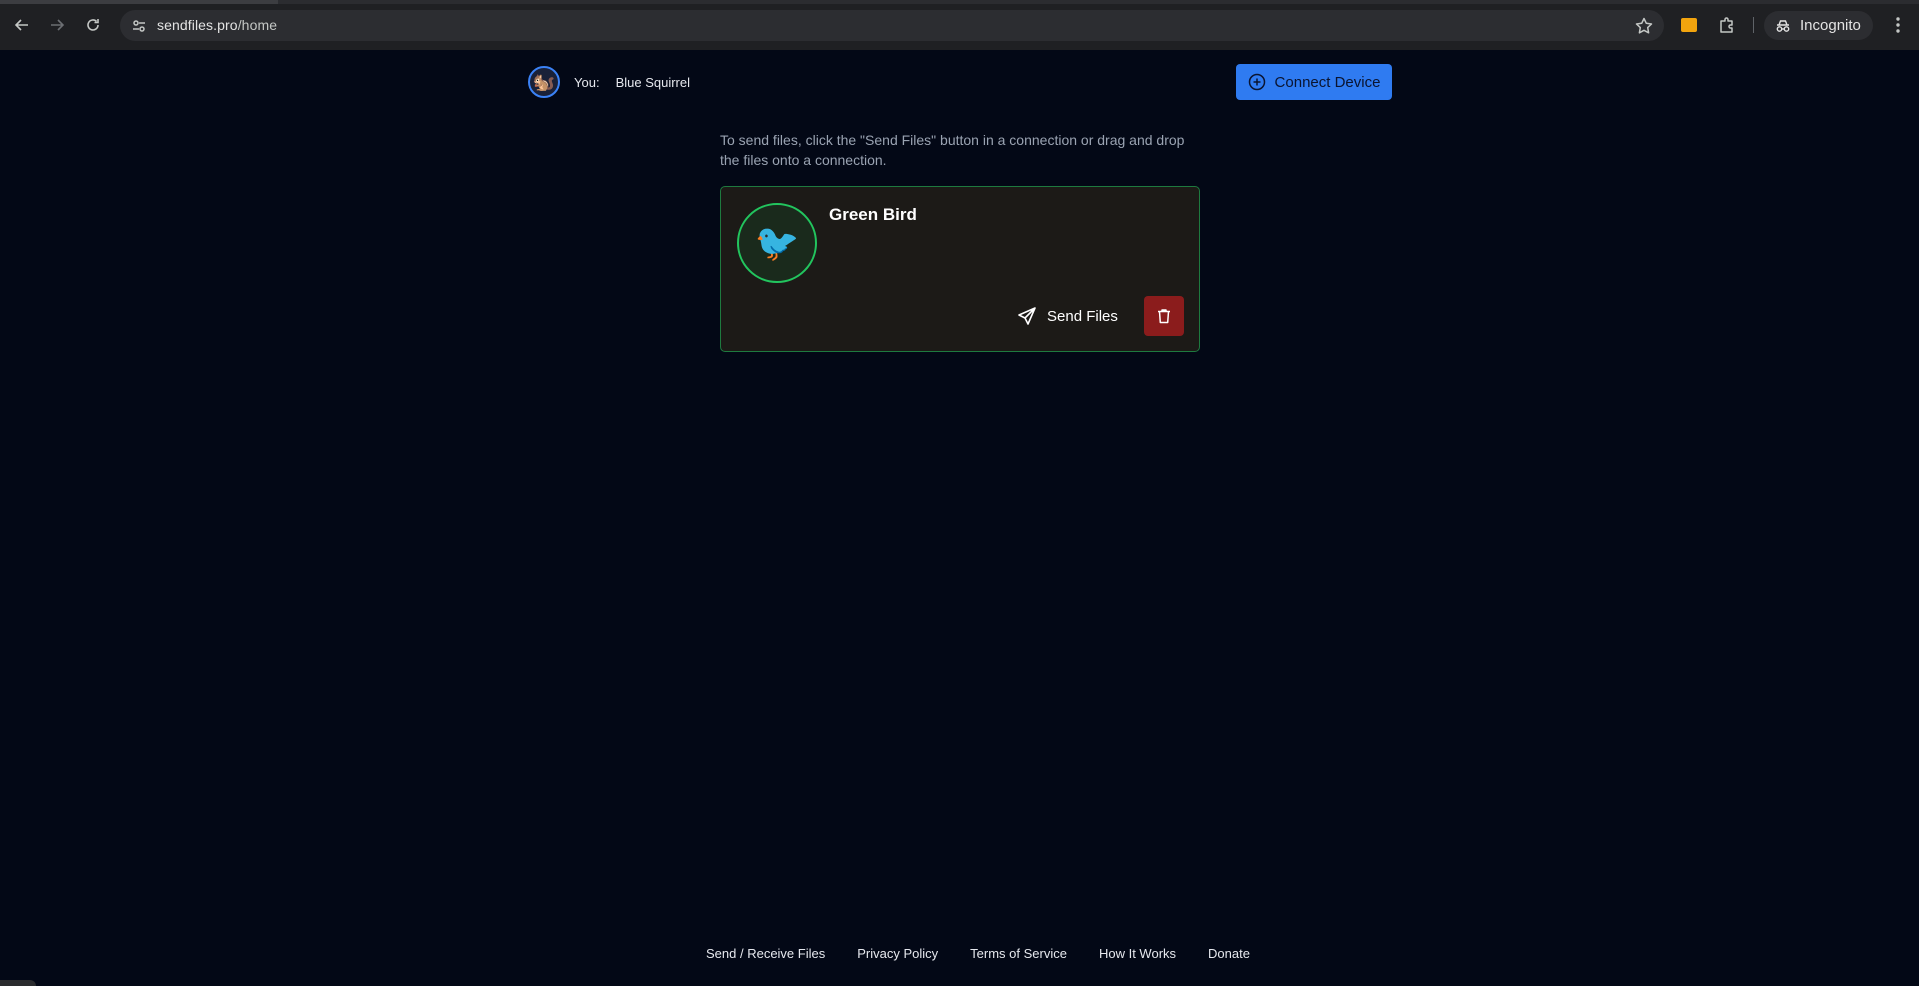 This screenshot has height=986, width=1919. Describe the element at coordinates (652, 82) in the screenshot. I see `user-name: Blue Squirrel` at that location.